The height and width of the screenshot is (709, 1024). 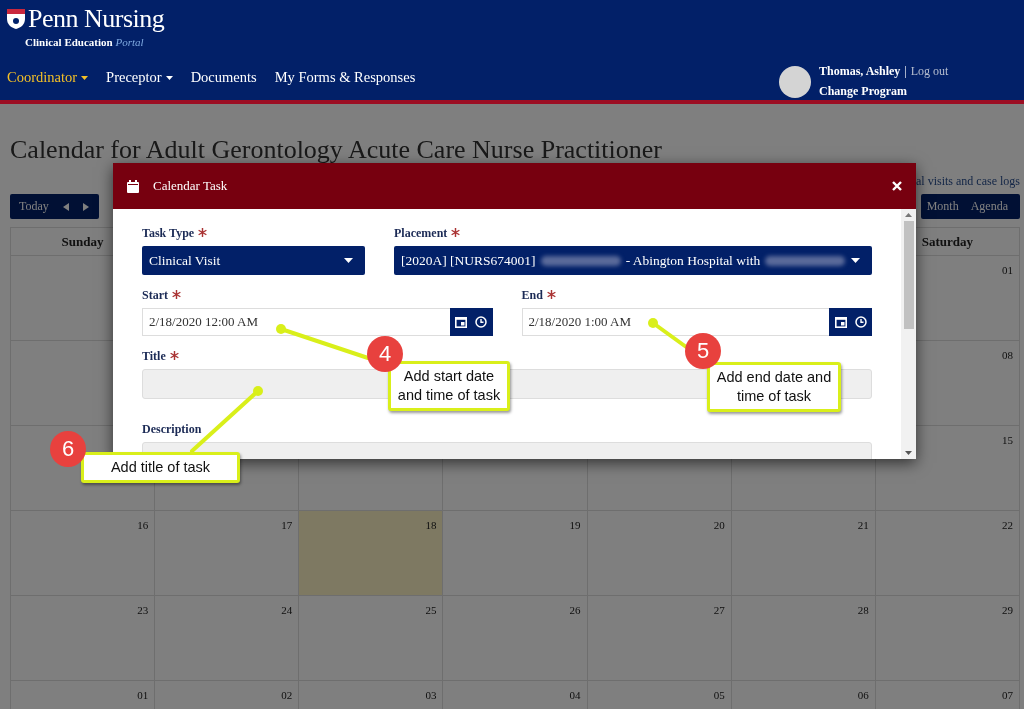 I want to click on day-cell: 27, so click(x=659, y=638).